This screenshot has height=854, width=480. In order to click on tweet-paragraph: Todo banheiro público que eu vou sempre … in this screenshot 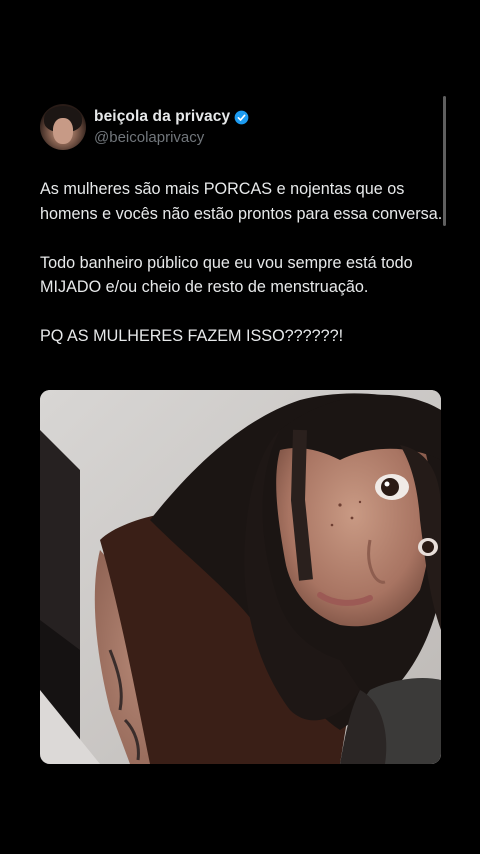, I will do `click(226, 275)`.